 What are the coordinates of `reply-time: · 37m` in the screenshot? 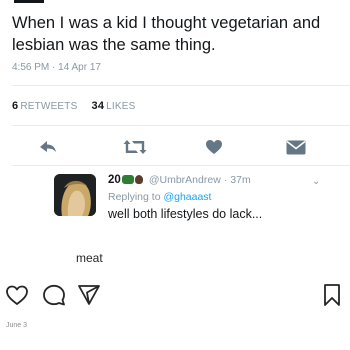 It's located at (237, 180).